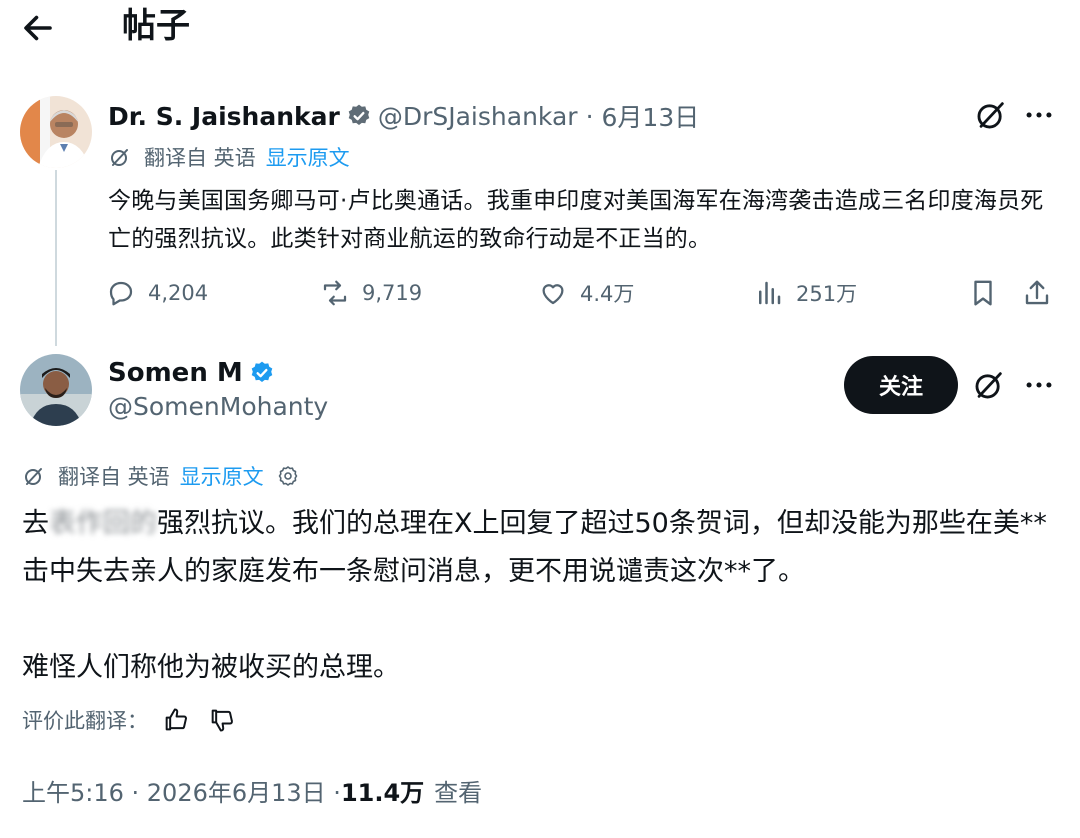 The height and width of the screenshot is (838, 1080). Describe the element at coordinates (651, 116) in the screenshot. I see `post-date: 6月13日` at that location.